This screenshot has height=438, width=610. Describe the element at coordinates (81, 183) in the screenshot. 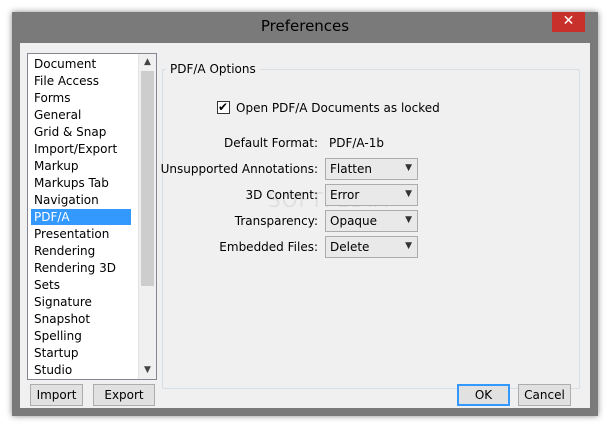

I see `sidebar-item: Markups Tab` at that location.